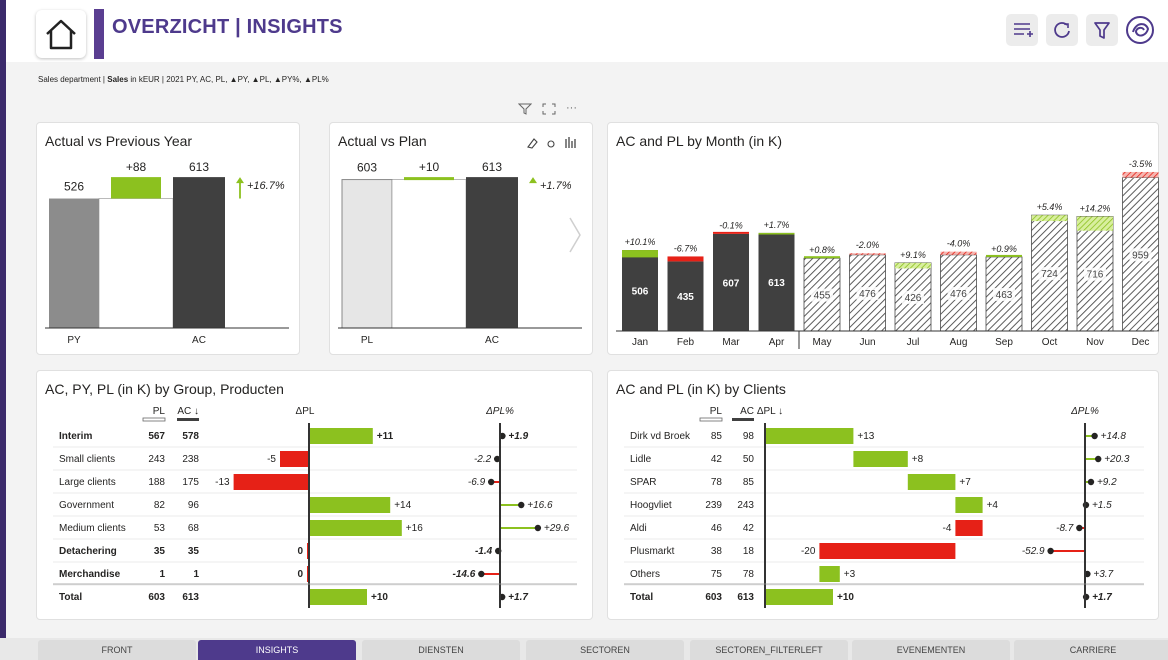 The height and width of the screenshot is (660, 1168). I want to click on tab-carriere: CARRIERE, so click(1091, 650).